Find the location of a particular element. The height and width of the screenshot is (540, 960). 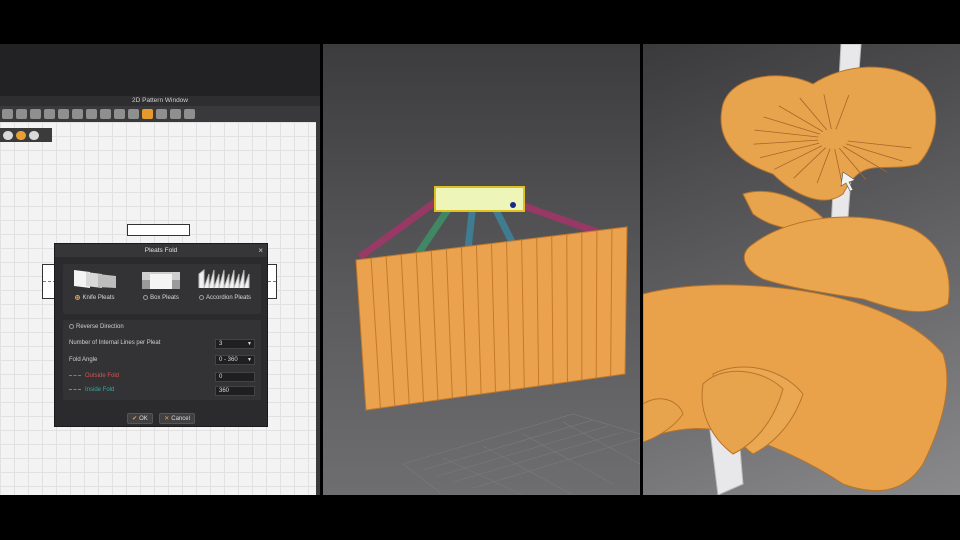

dialog-title: Pleats Fold is located at coordinates (161, 250).